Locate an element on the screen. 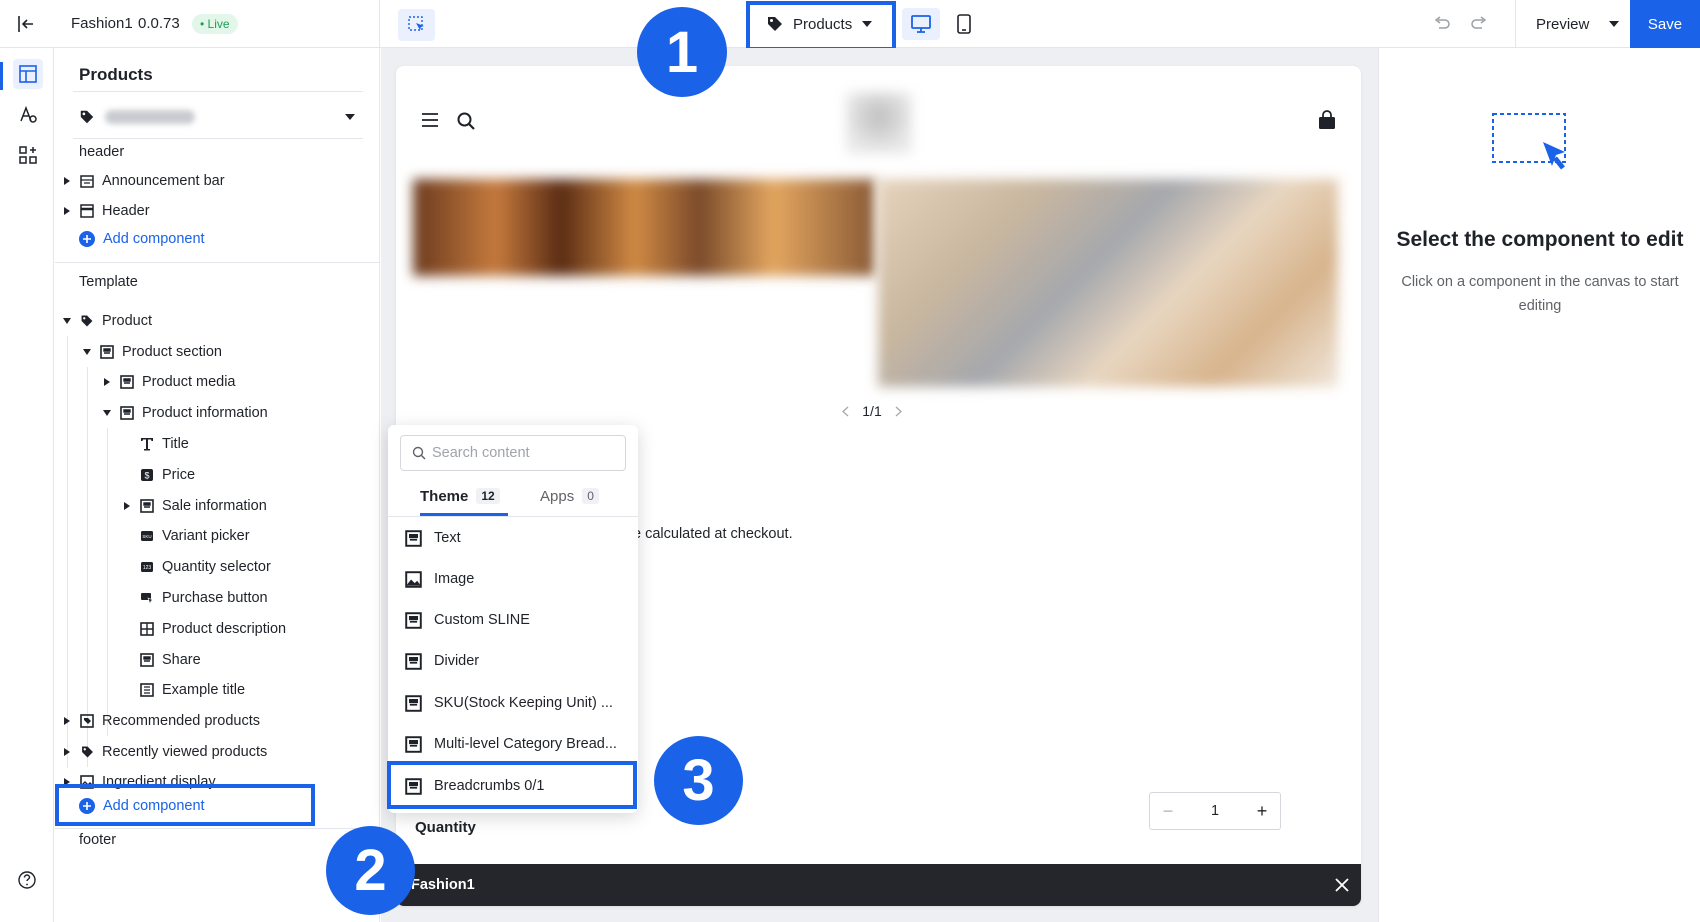  tab-apps: Apps 0 is located at coordinates (569, 496).